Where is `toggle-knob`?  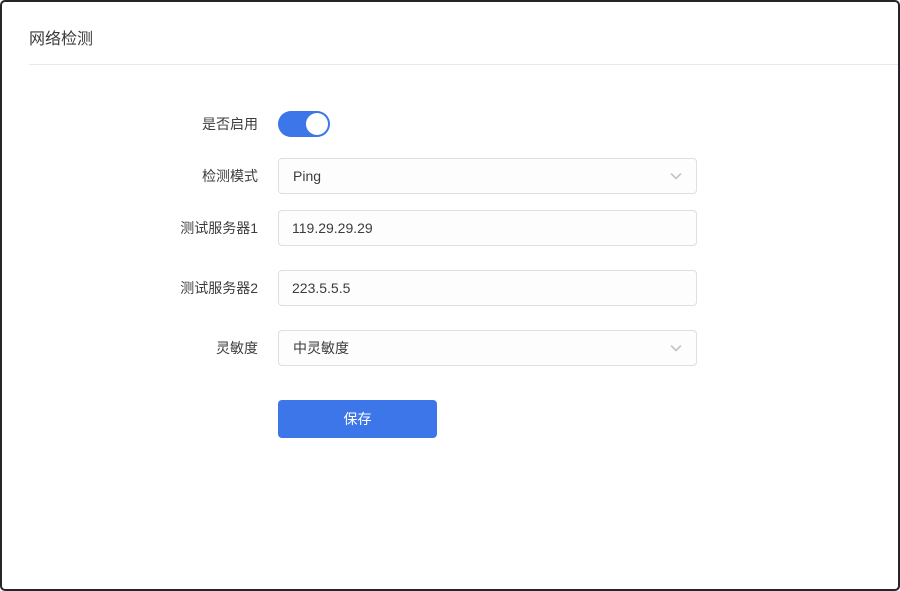 toggle-knob is located at coordinates (317, 124).